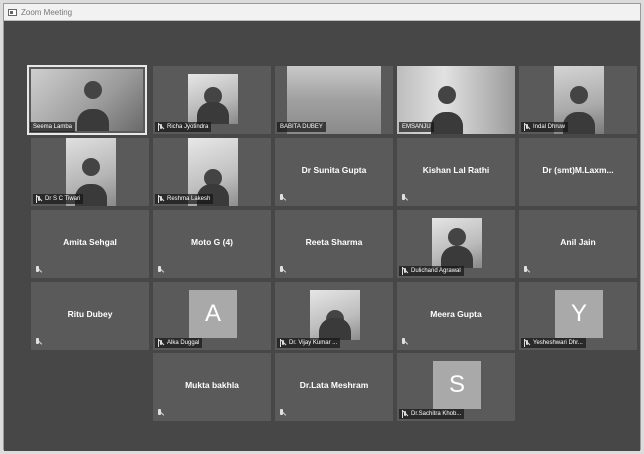  I want to click on participant-tile: Richa Jyotindra, so click(212, 100).